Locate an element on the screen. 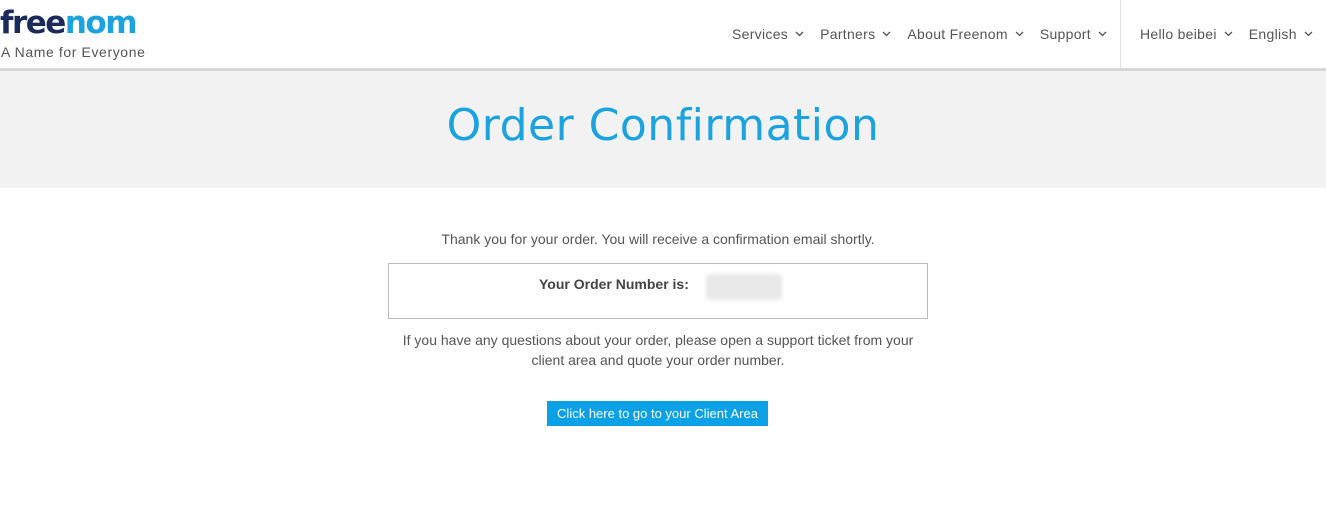  nav-divider is located at coordinates (1120, 34).